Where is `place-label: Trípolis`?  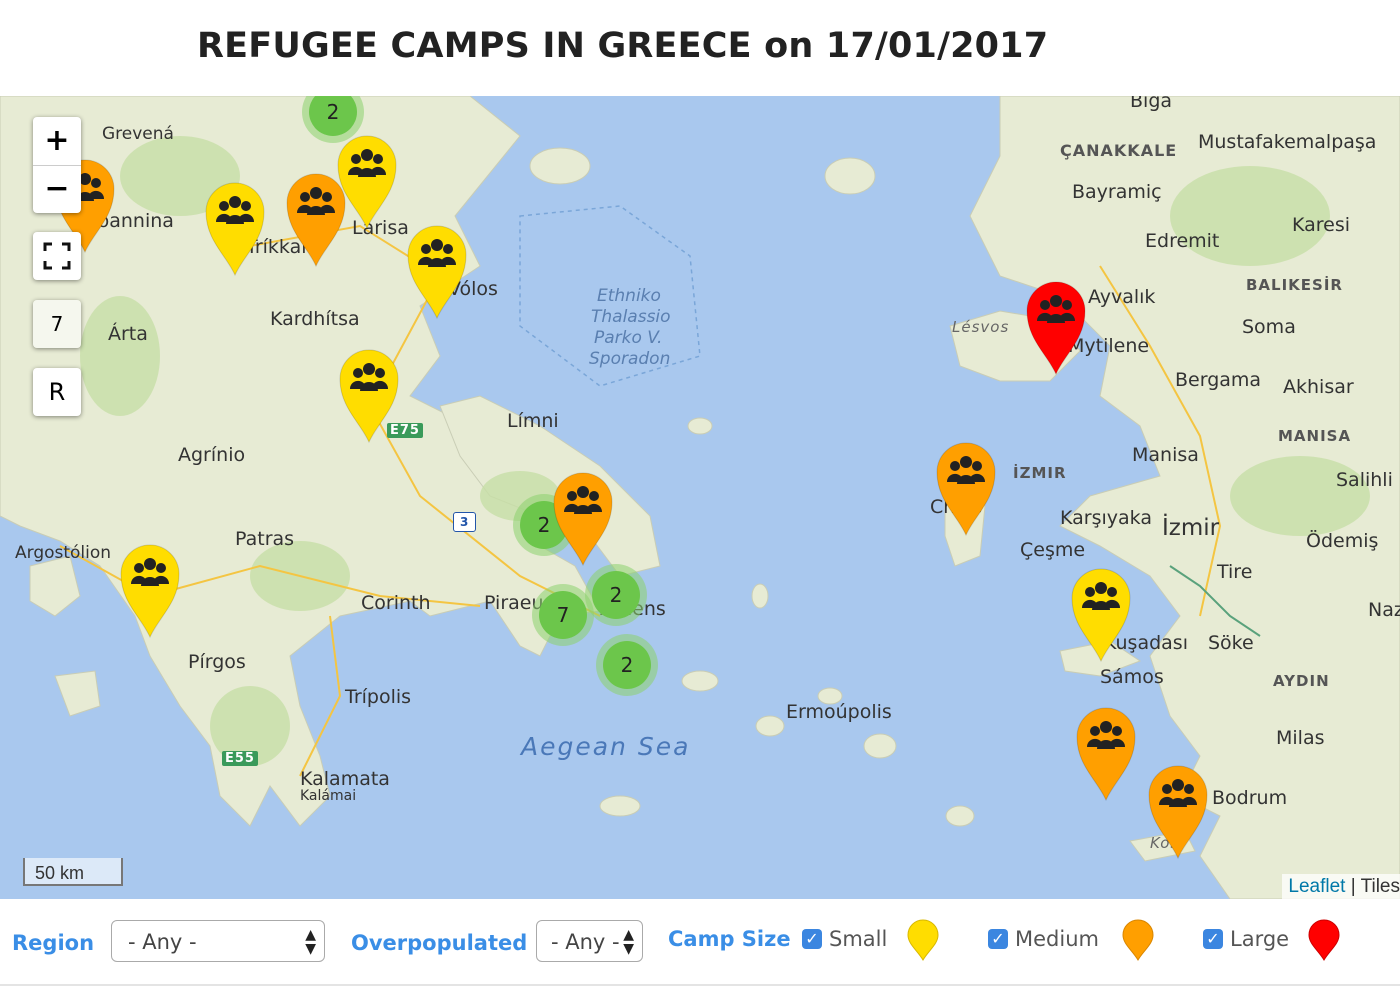
place-label: Trípolis is located at coordinates (378, 697).